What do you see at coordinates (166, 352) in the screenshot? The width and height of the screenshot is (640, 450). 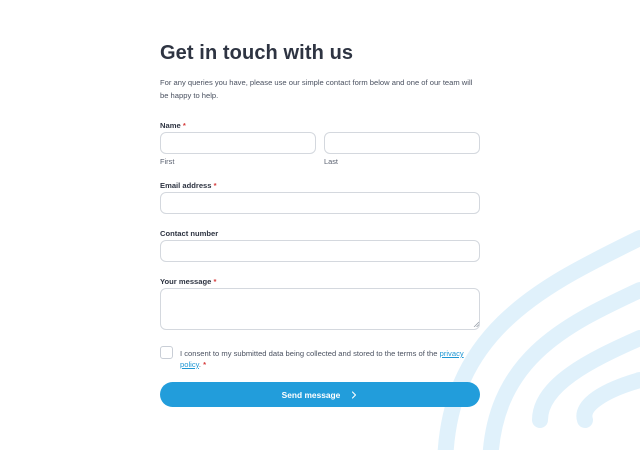 I see `consent-checkbox` at bounding box center [166, 352].